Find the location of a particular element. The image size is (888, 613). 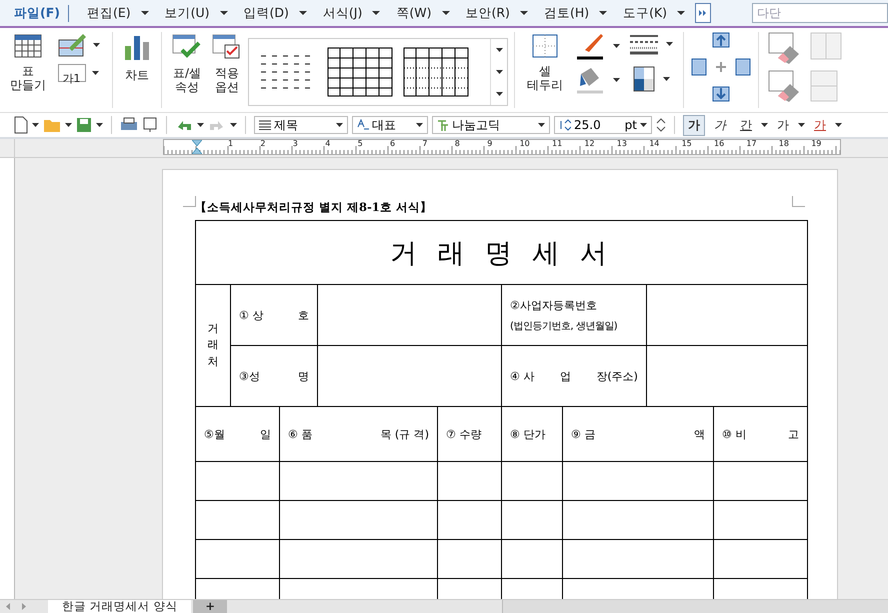

table-checkbox-icon is located at coordinates (227, 47).